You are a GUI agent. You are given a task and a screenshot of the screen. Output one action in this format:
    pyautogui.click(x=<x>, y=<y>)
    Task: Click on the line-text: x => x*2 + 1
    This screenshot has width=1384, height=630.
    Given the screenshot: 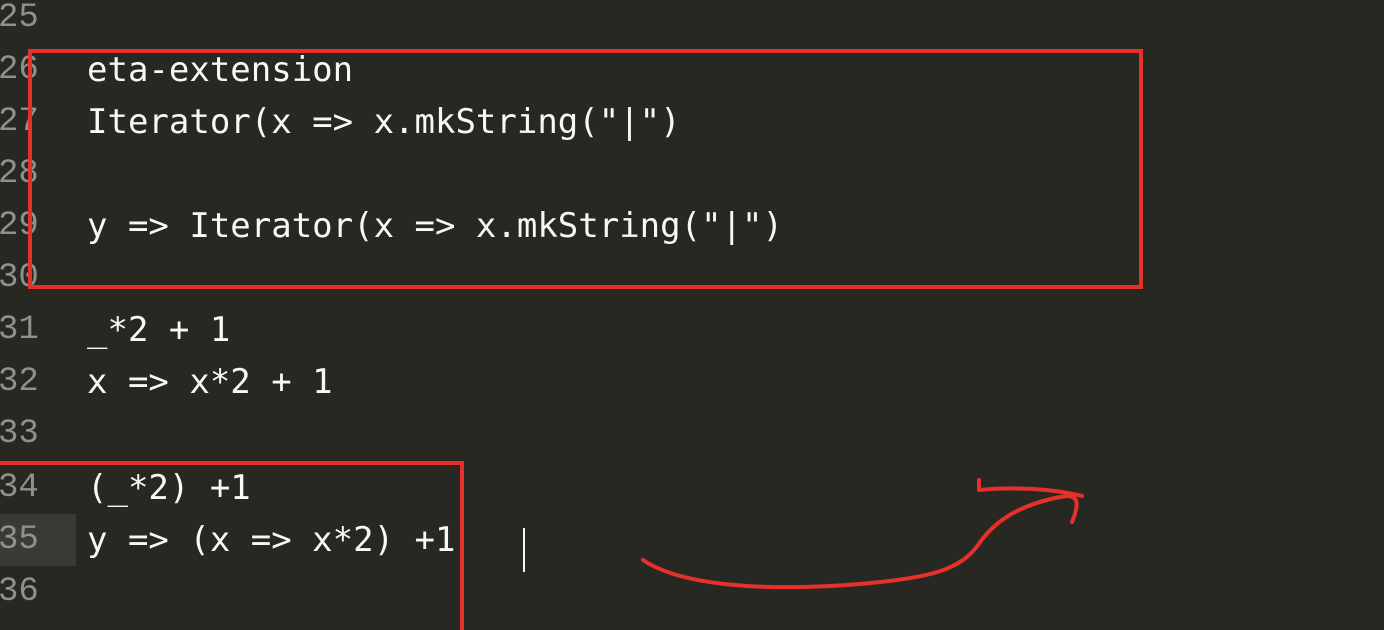 What is the action you would take?
    pyautogui.click(x=210, y=382)
    